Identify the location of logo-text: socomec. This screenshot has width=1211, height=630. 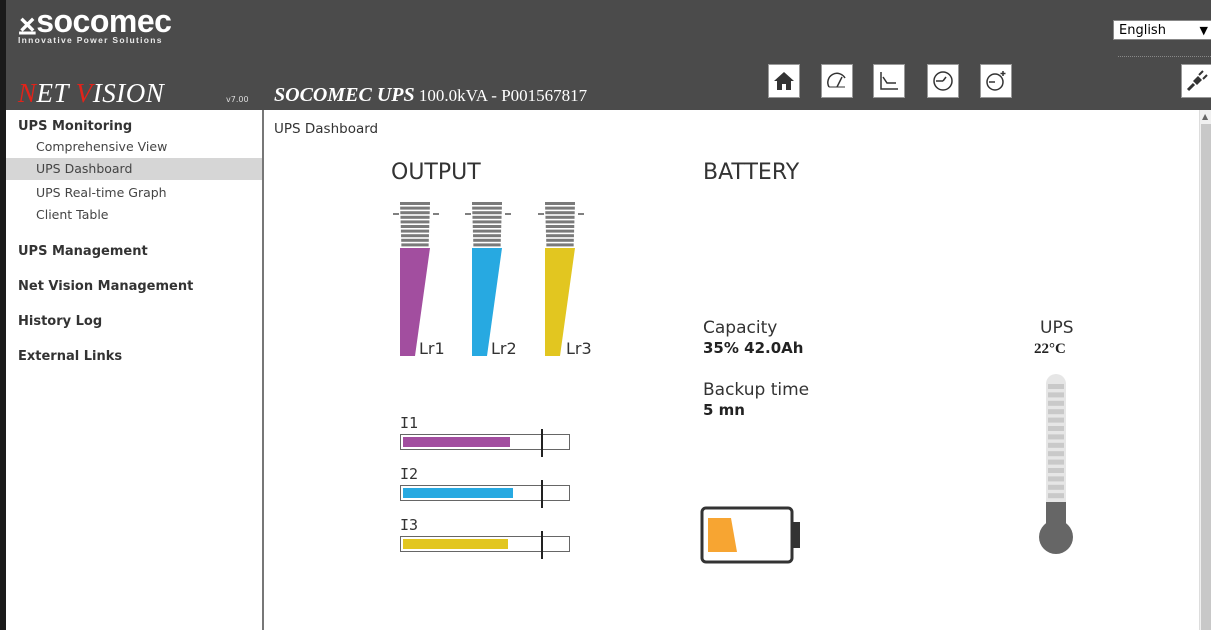
(104, 21).